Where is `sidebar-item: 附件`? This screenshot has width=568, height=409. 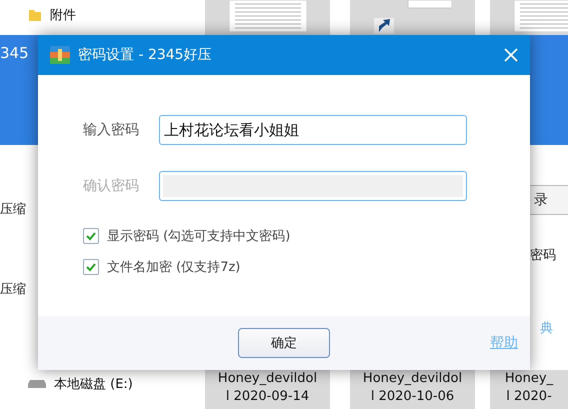
sidebar-item: 附件 is located at coordinates (63, 15).